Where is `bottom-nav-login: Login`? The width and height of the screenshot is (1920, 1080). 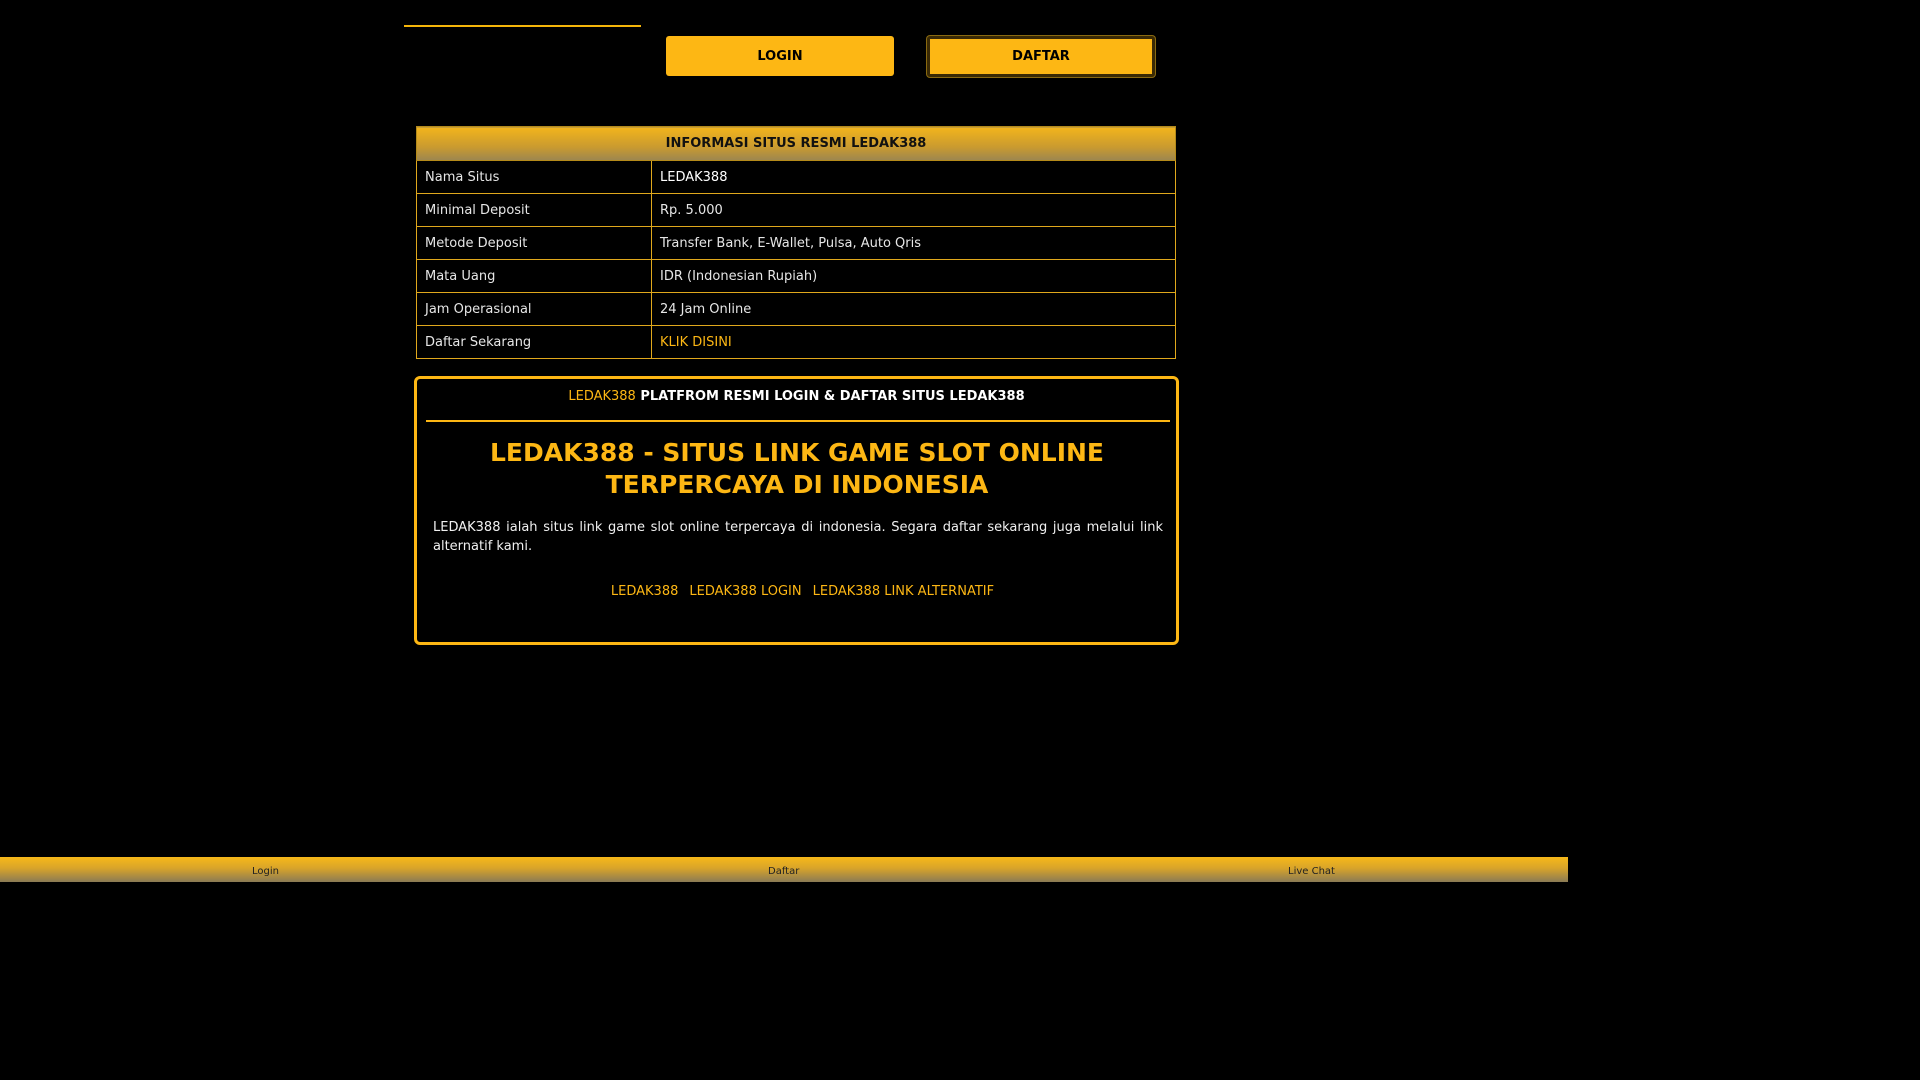
bottom-nav-login: Login is located at coordinates (265, 871).